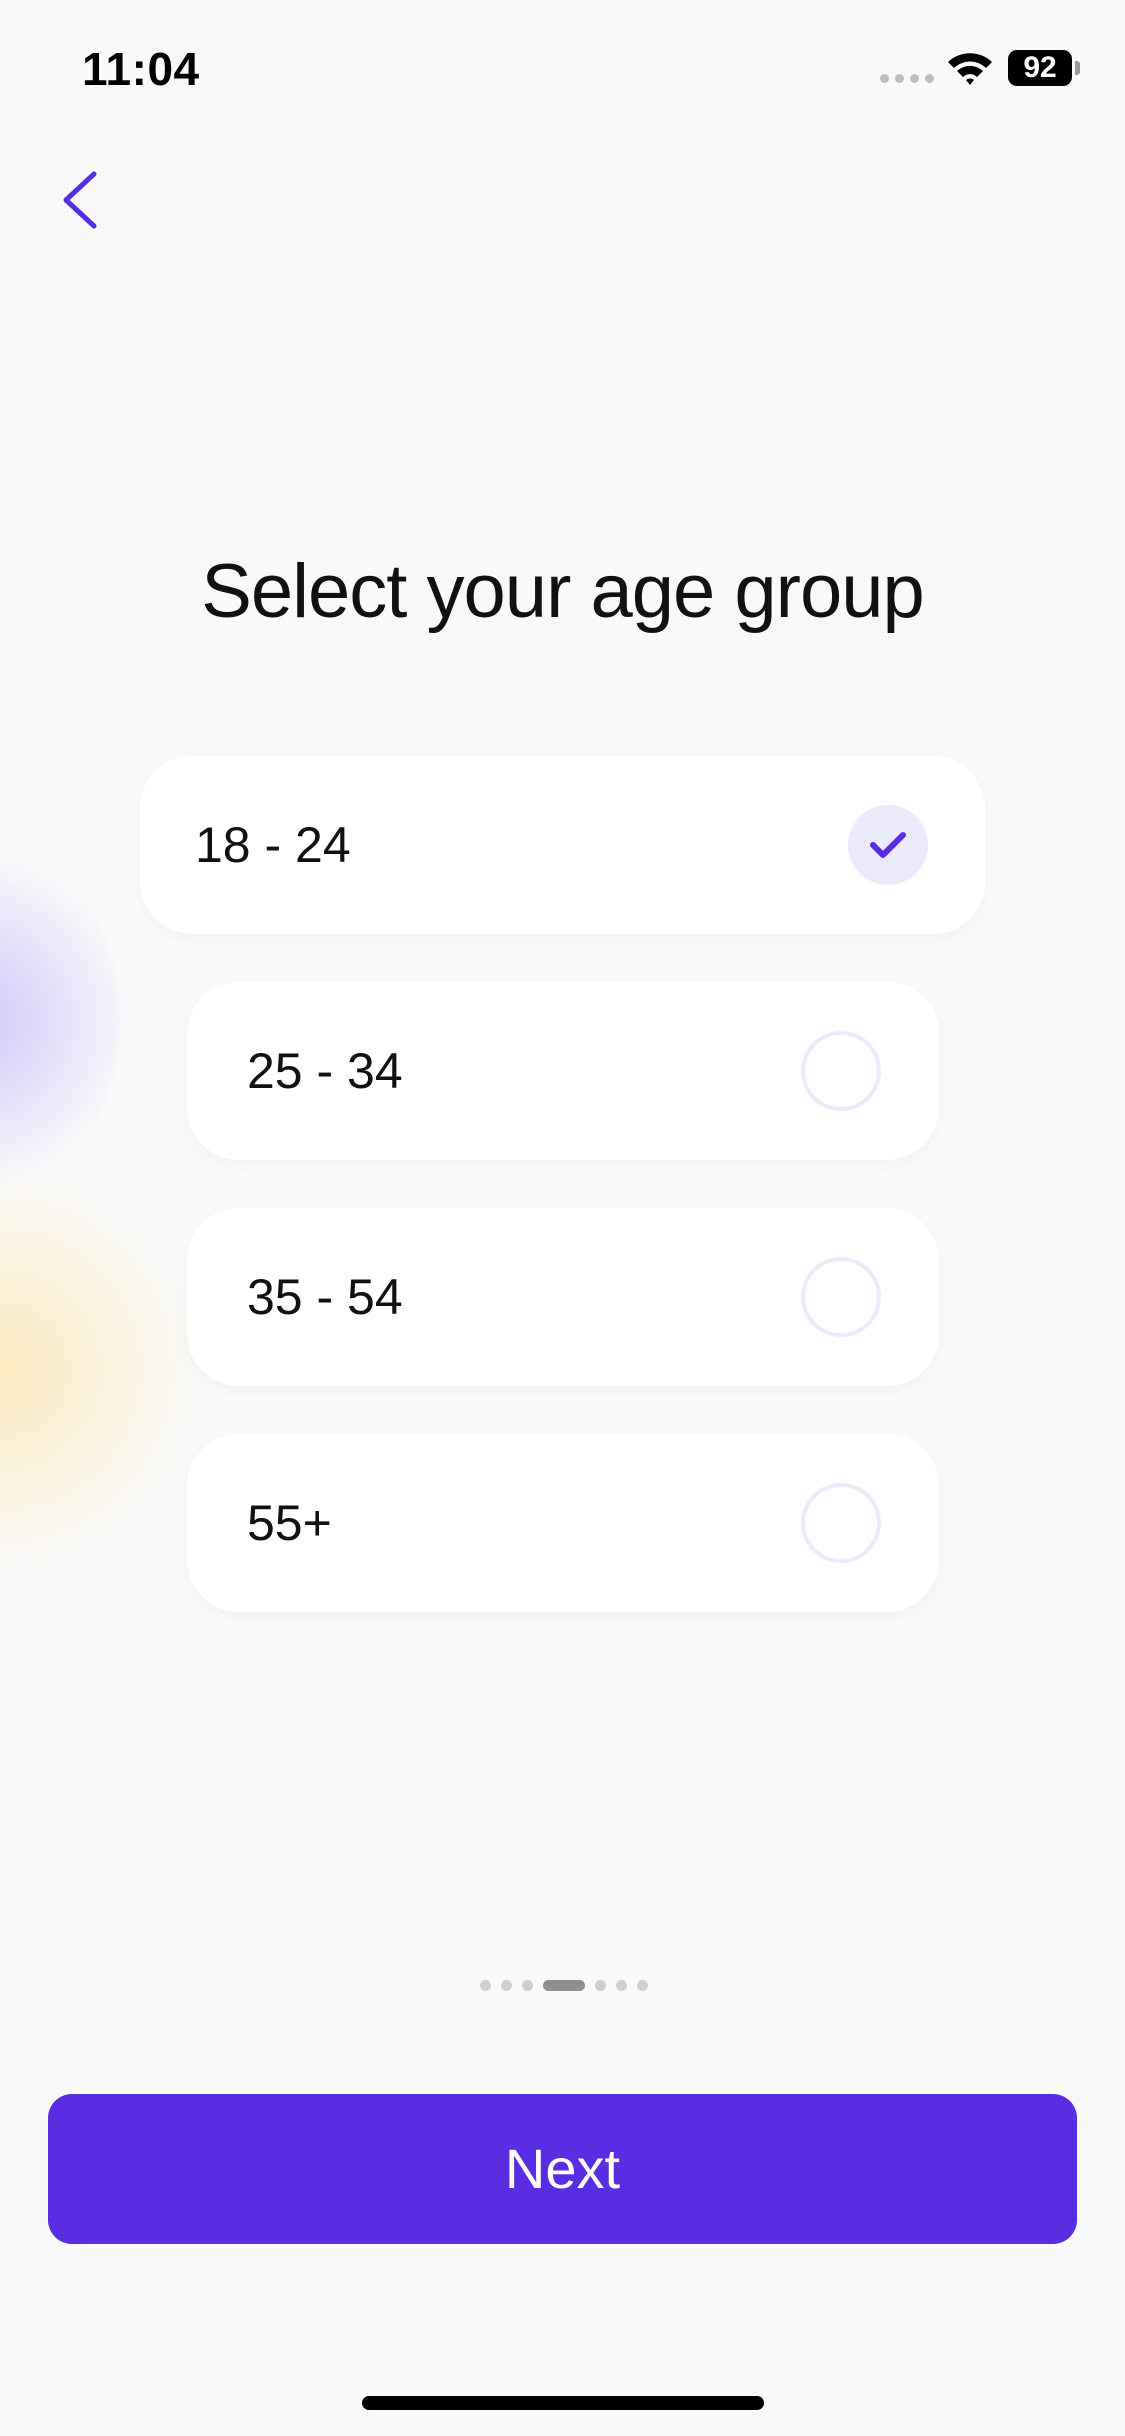  Describe the element at coordinates (562, 2169) in the screenshot. I see `next-button: Next` at that location.